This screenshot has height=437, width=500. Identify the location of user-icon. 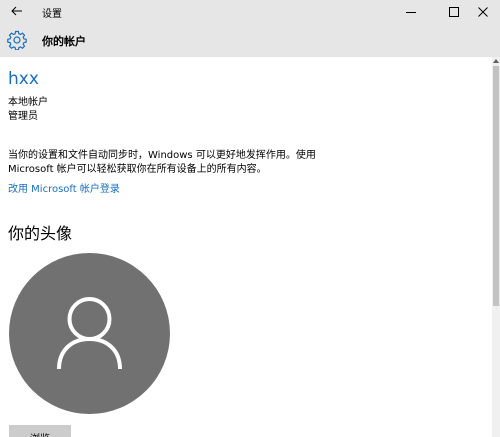
(89, 333).